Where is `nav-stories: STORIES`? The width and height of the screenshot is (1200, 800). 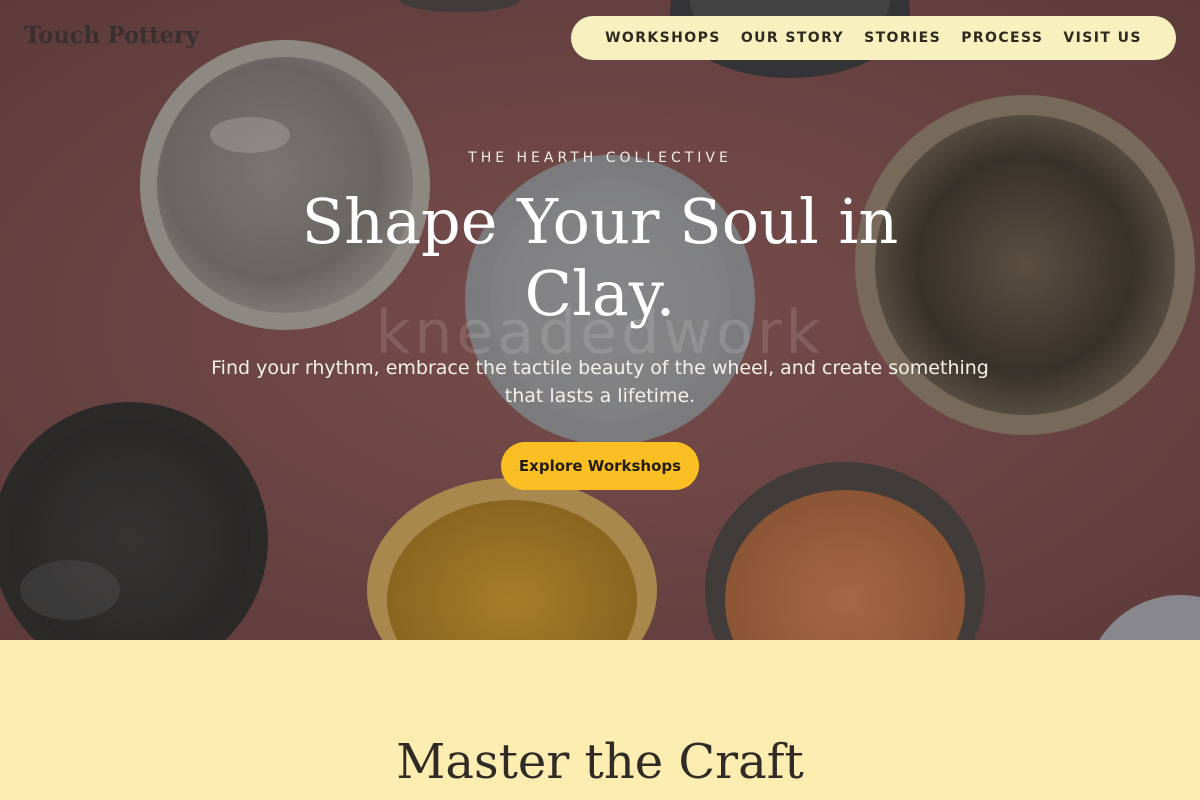
nav-stories: STORIES is located at coordinates (902, 38).